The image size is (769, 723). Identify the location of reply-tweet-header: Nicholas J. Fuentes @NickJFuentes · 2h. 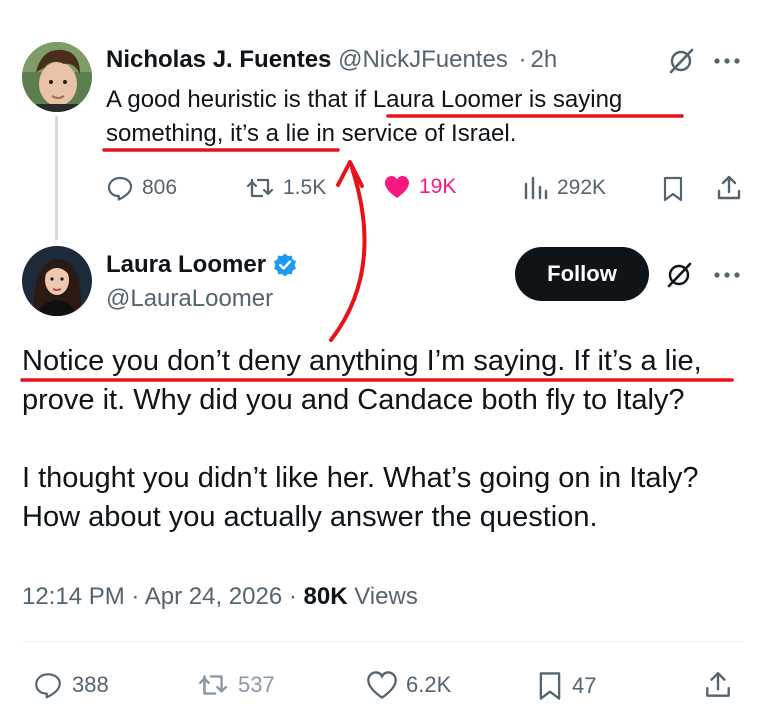
(331, 60).